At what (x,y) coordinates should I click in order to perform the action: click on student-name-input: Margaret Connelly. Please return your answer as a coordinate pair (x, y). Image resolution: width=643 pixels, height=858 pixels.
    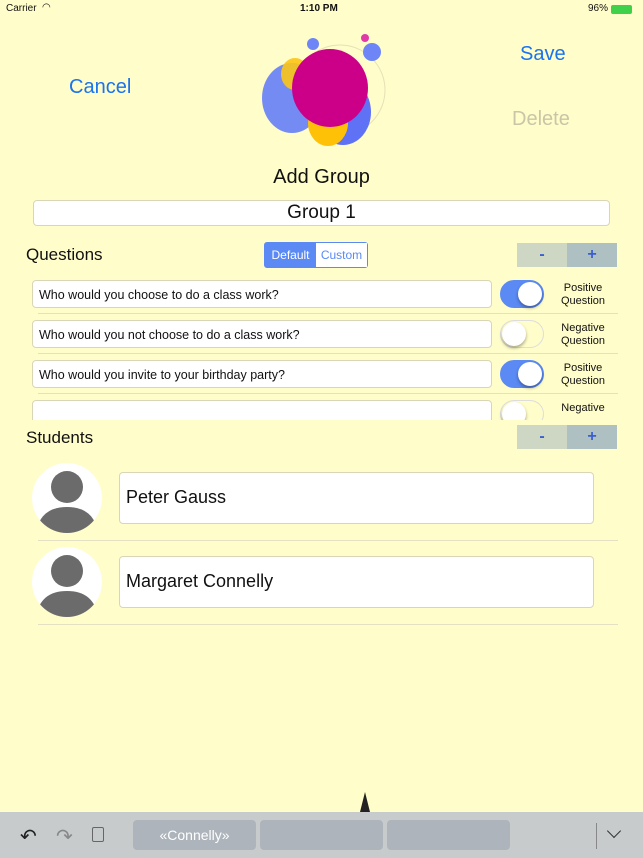
    Looking at the image, I should click on (356, 582).